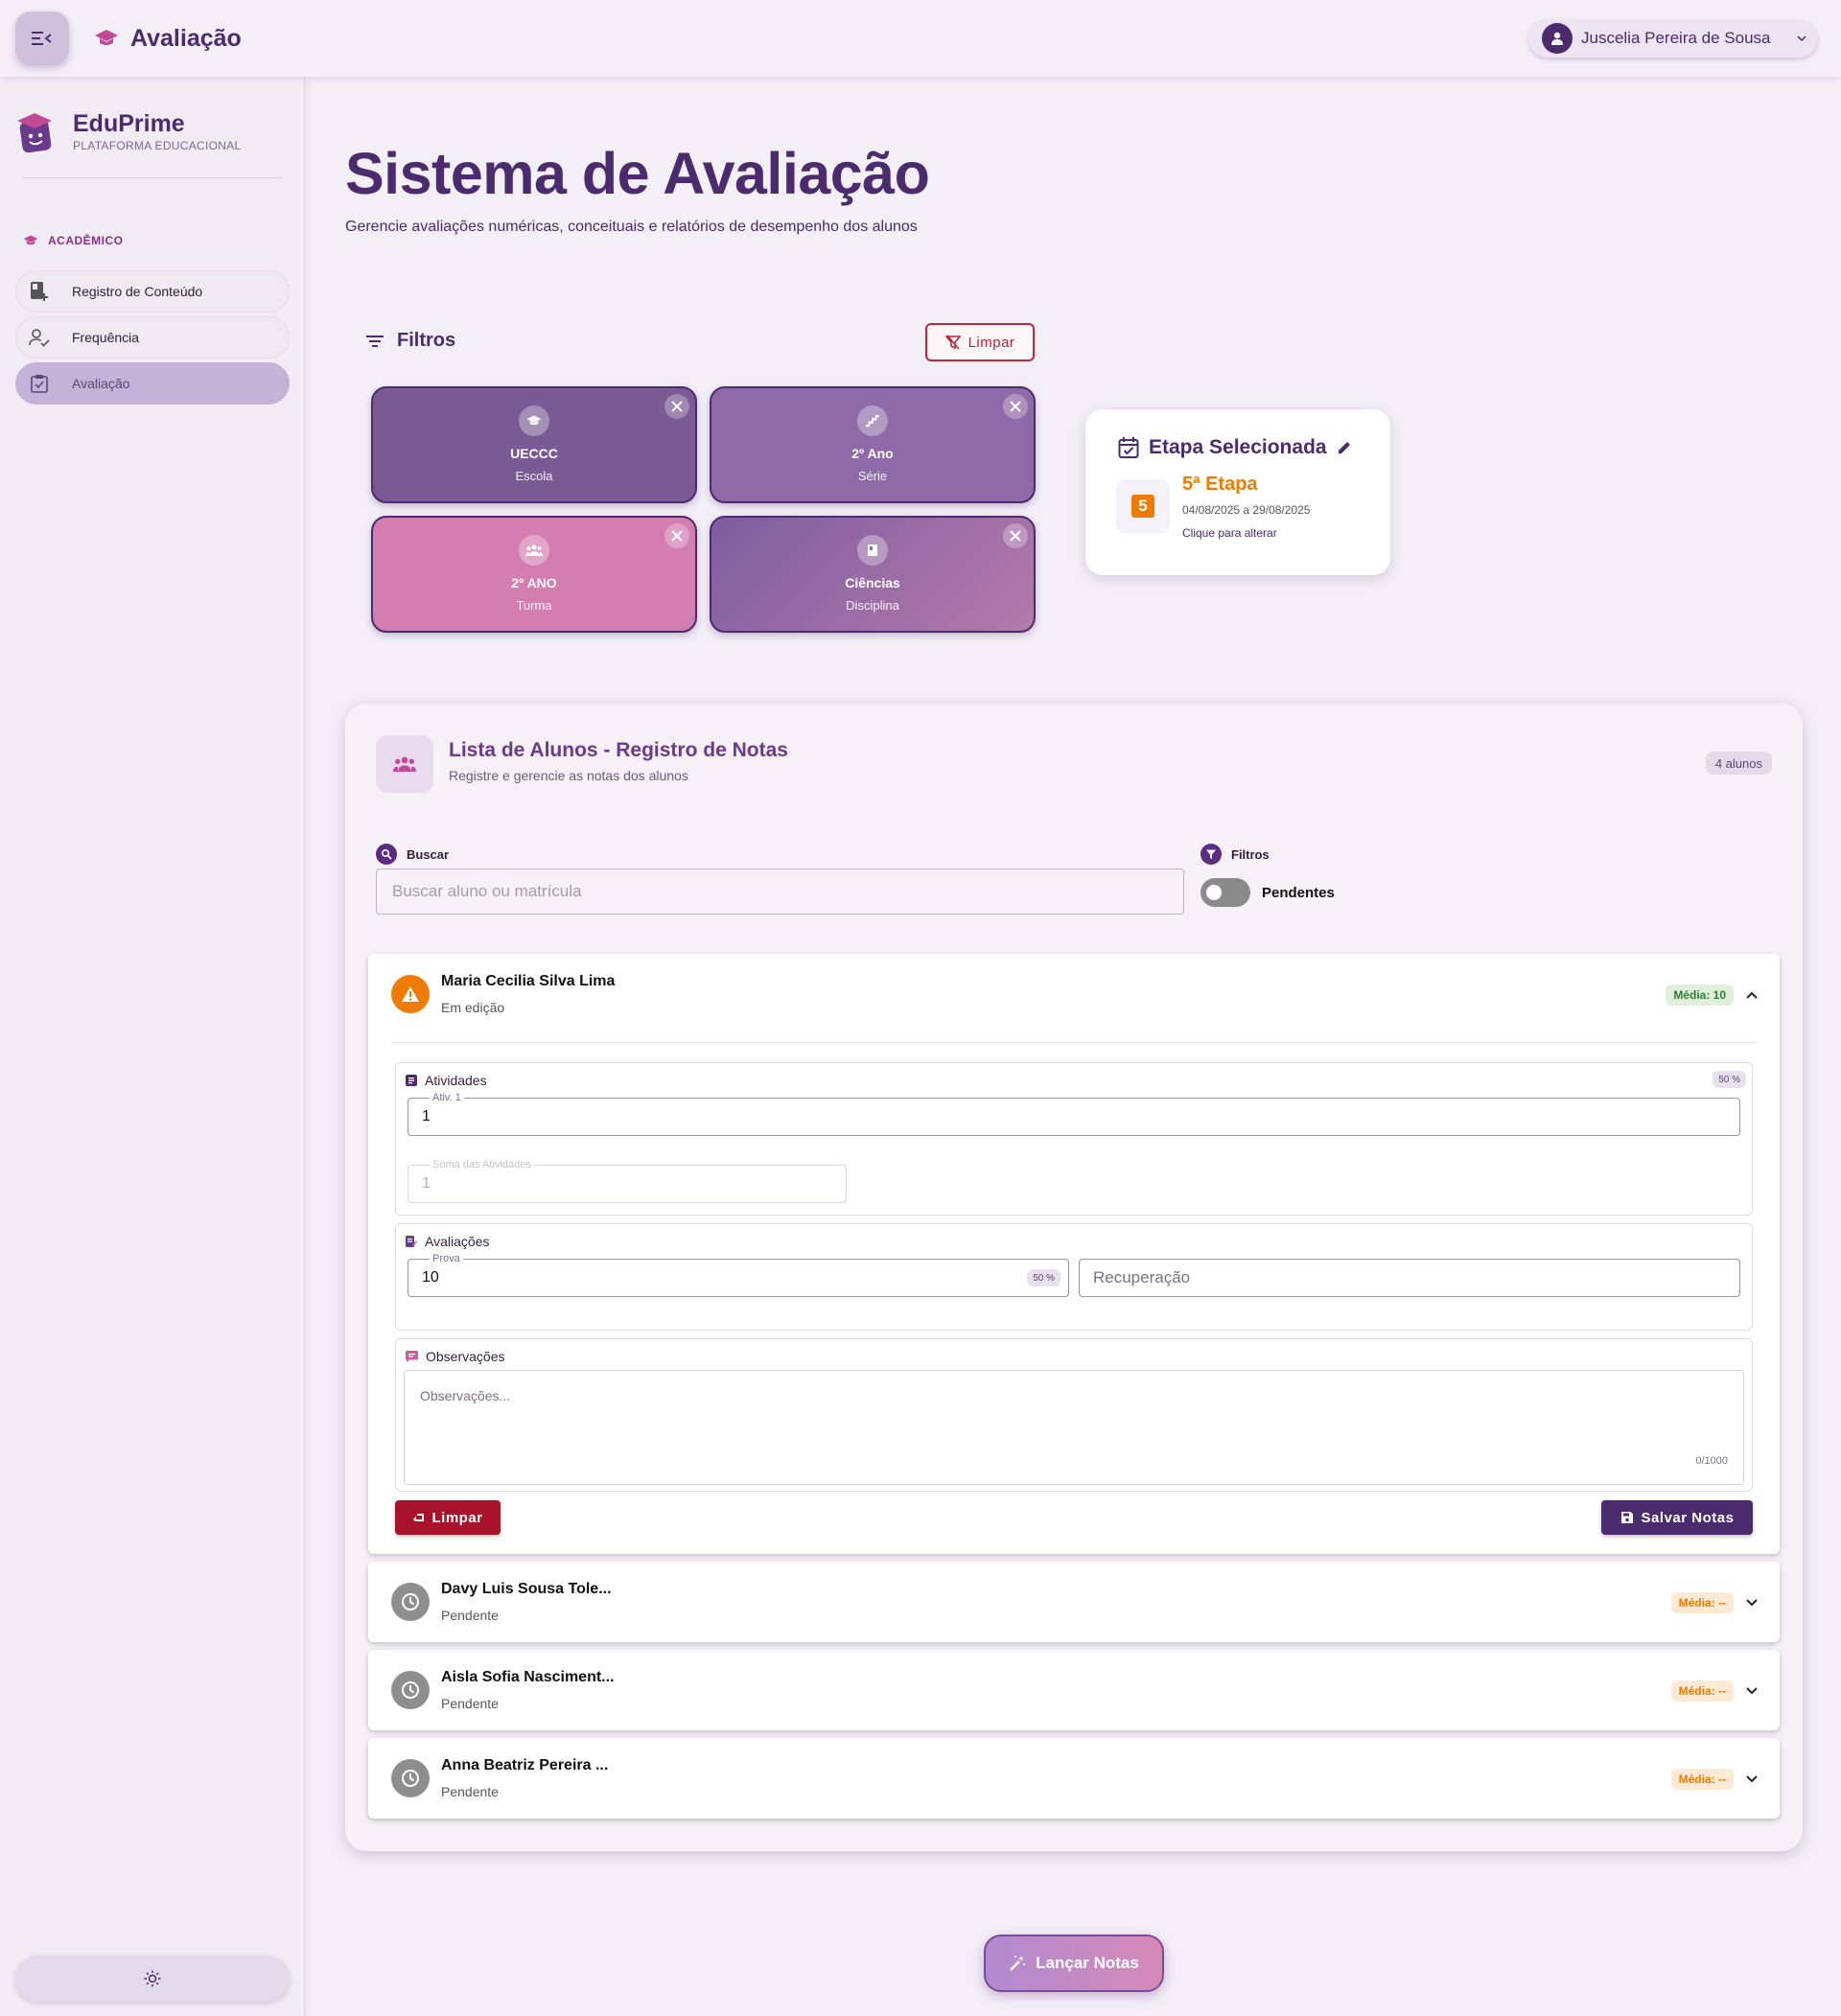 This screenshot has width=1841, height=2016. I want to click on filter-label: Escola, so click(534, 476).